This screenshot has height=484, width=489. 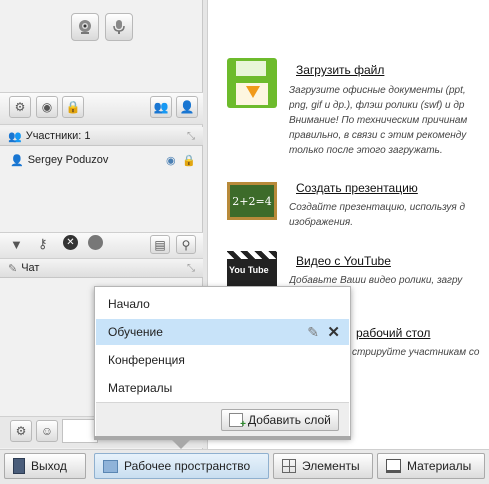 I want to click on users-icon: 👥, so click(x=161, y=107).